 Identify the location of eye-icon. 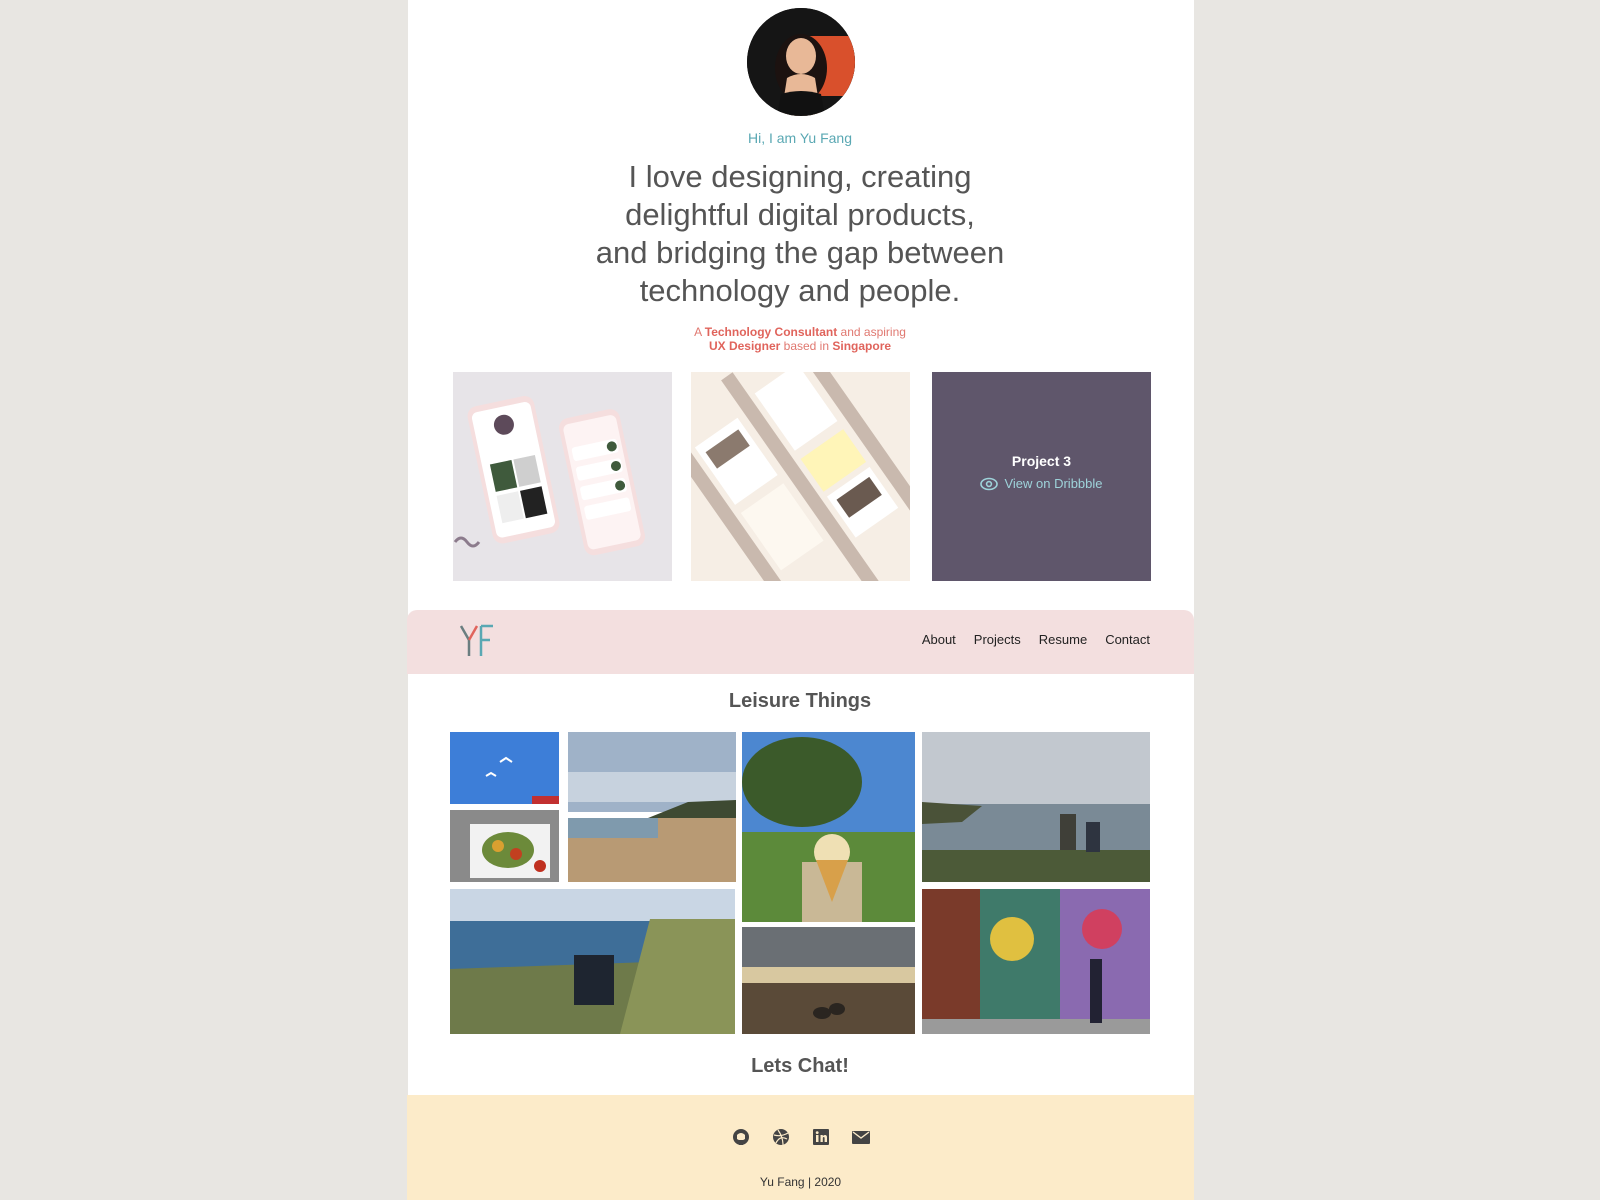
(989, 484).